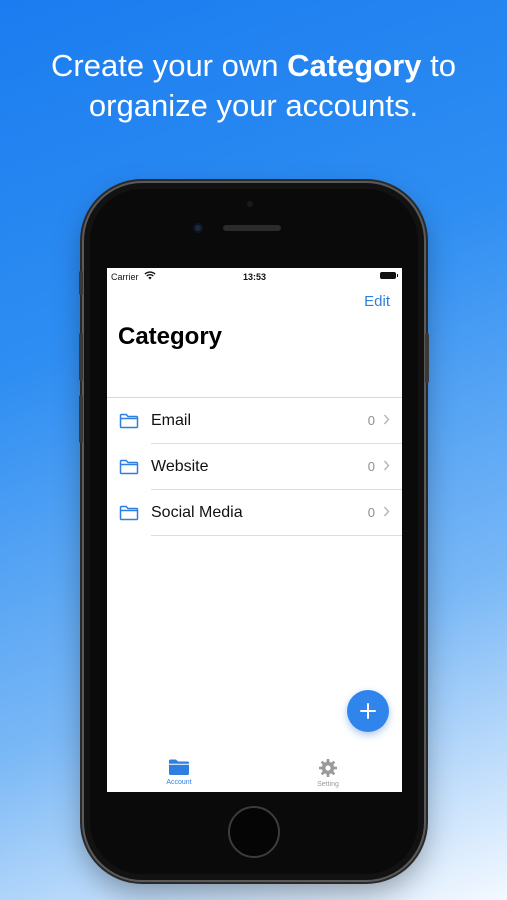 The image size is (507, 900). I want to click on headline-text-a: Create your own, so click(169, 65).